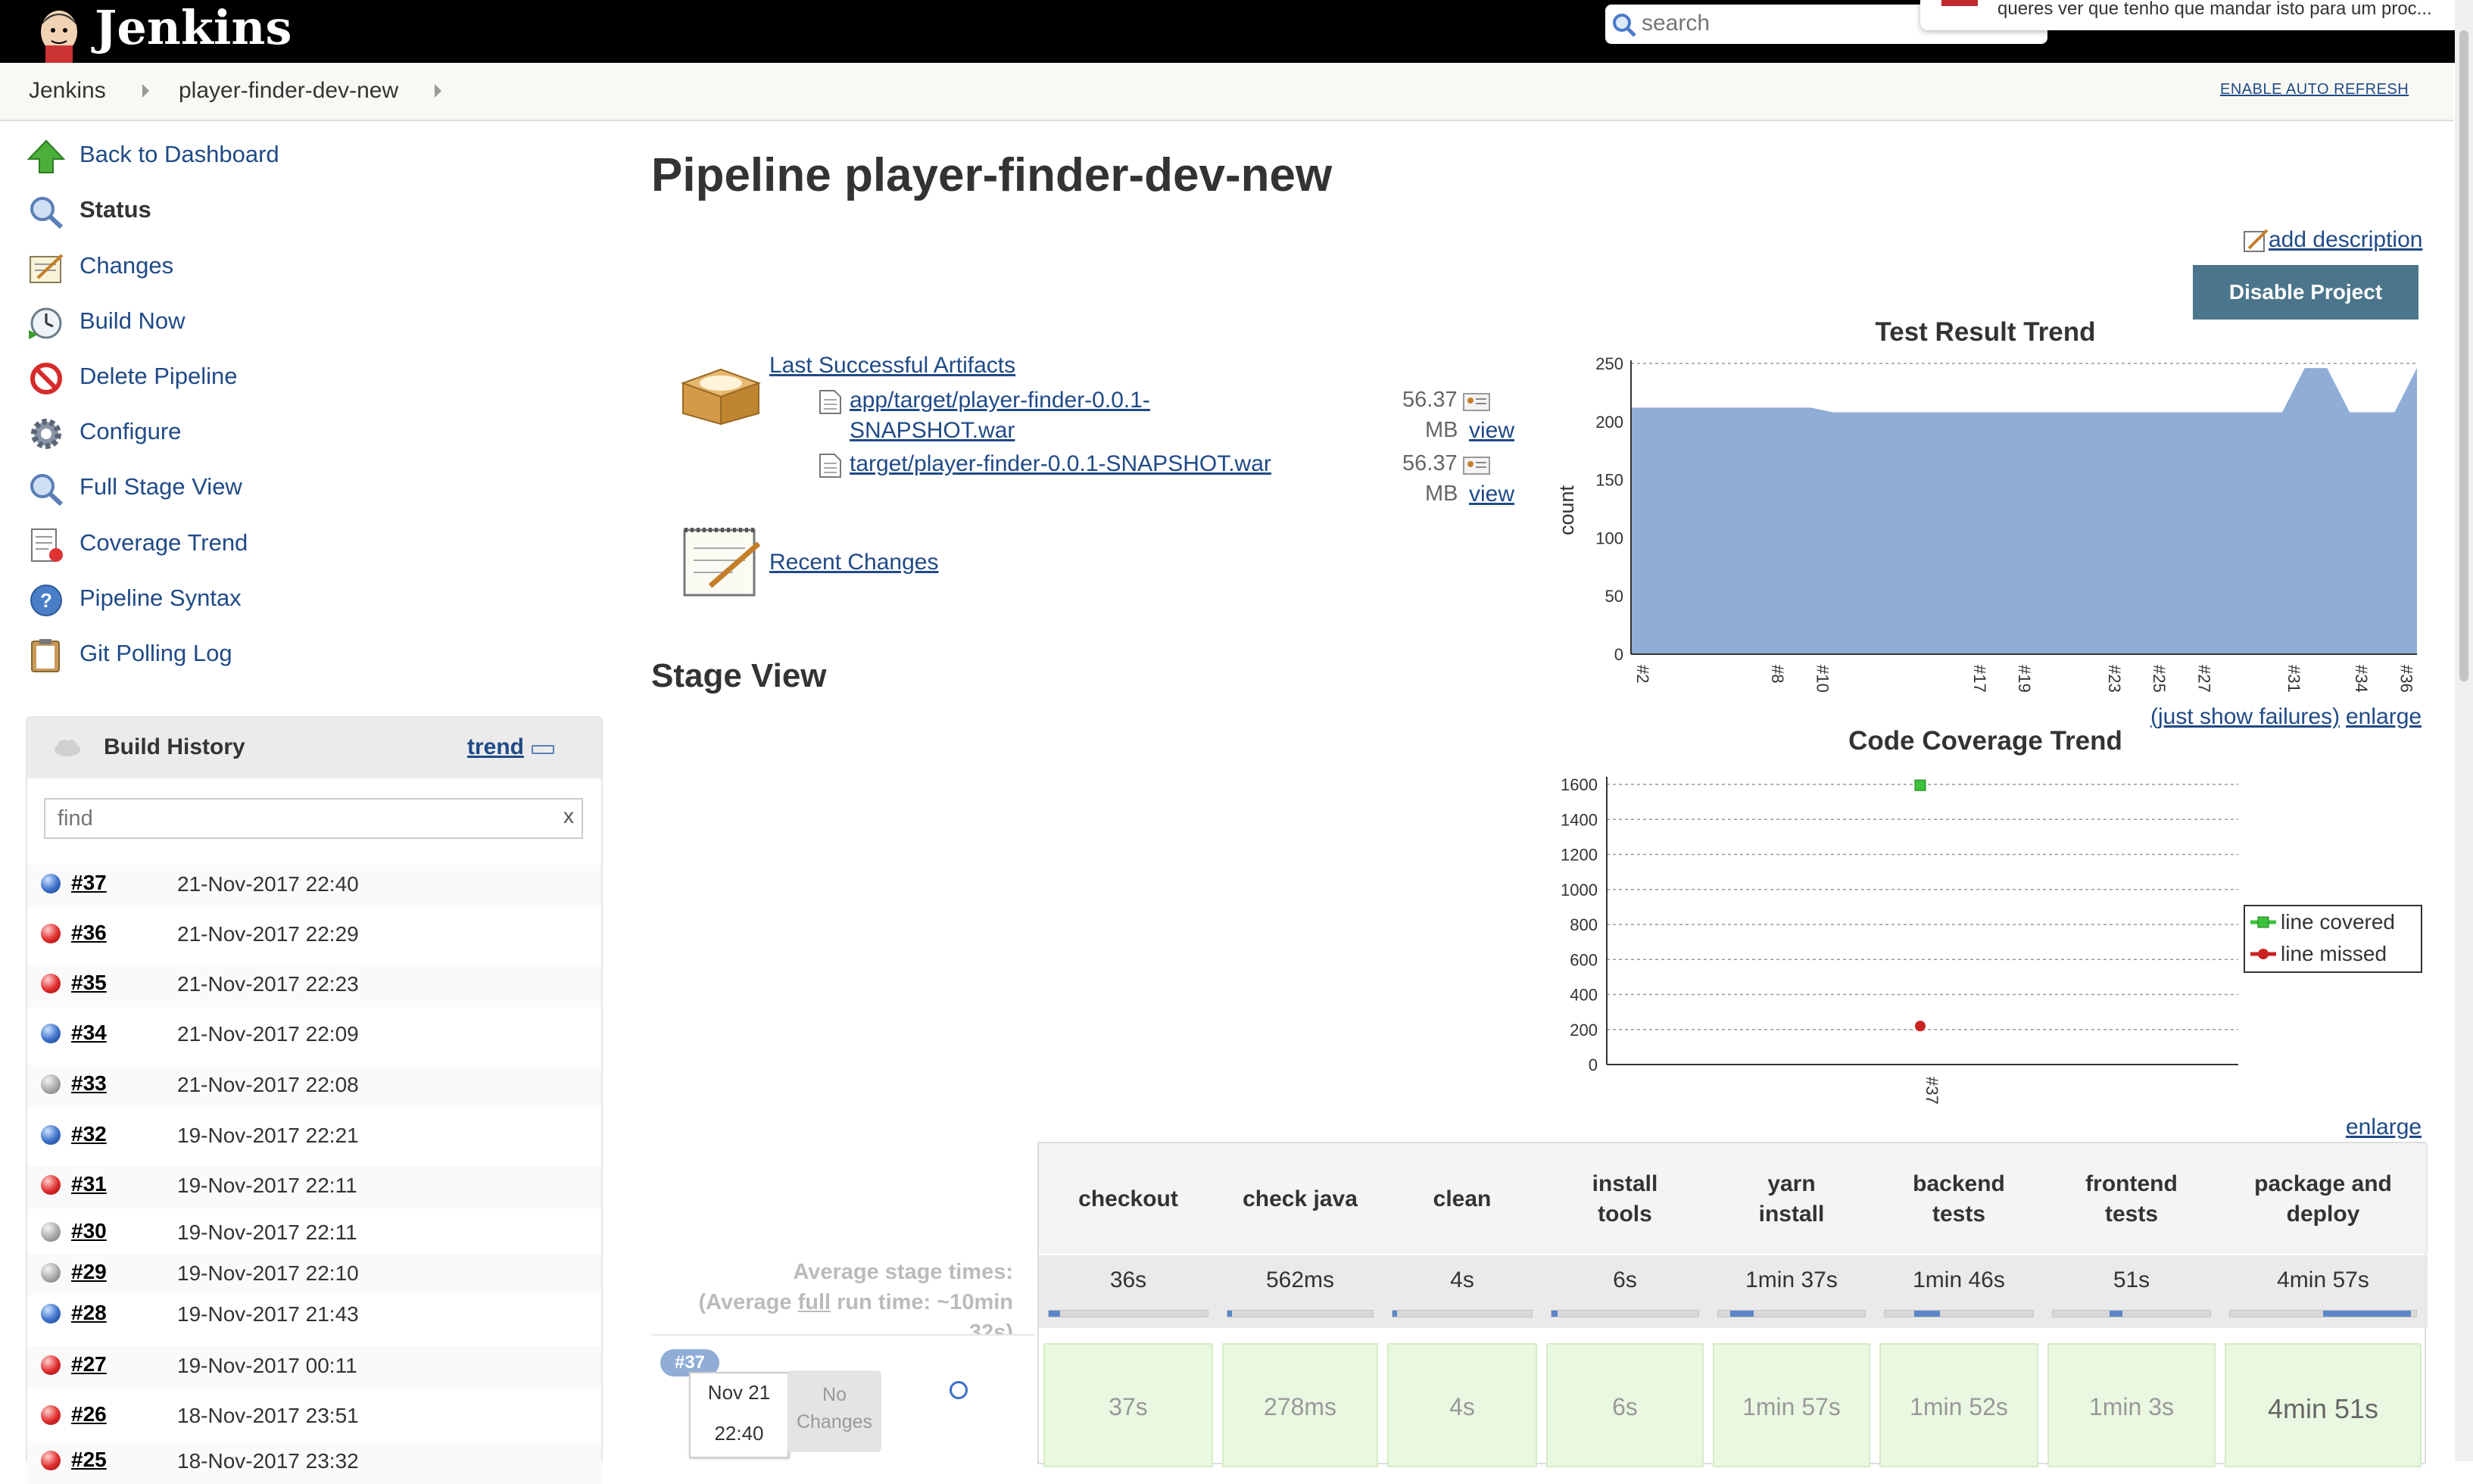 Image resolution: width=2473 pixels, height=1484 pixels. I want to click on build-number-link: #35, so click(89, 983).